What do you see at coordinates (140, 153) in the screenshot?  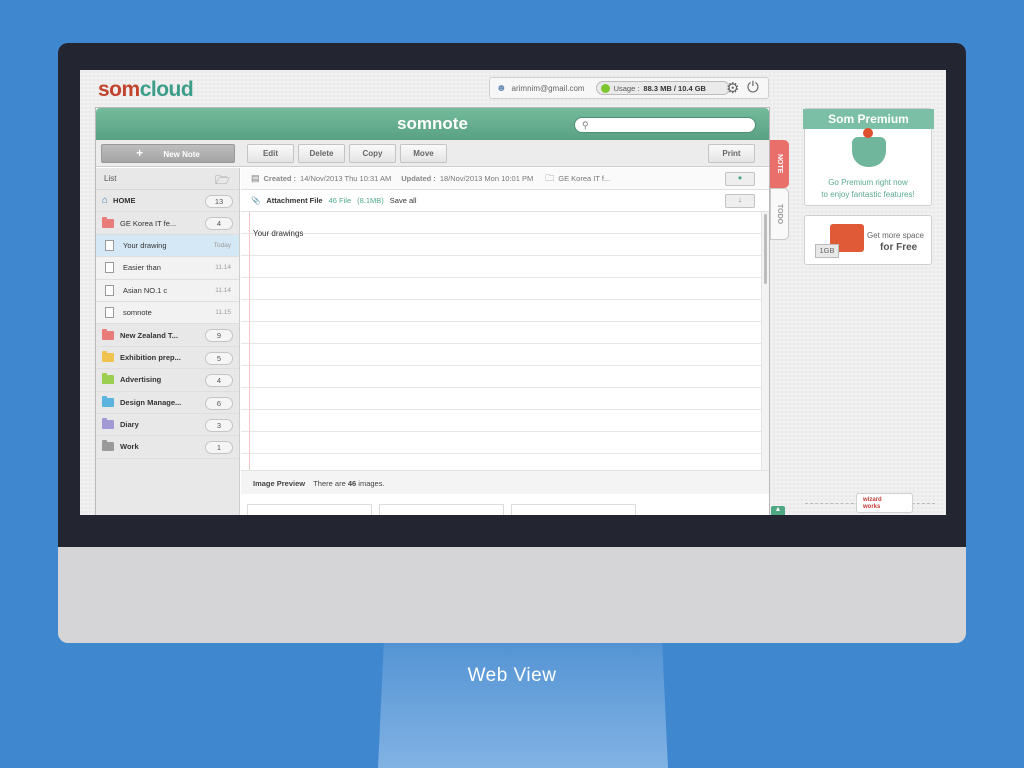 I see `plus-icon: +` at bounding box center [140, 153].